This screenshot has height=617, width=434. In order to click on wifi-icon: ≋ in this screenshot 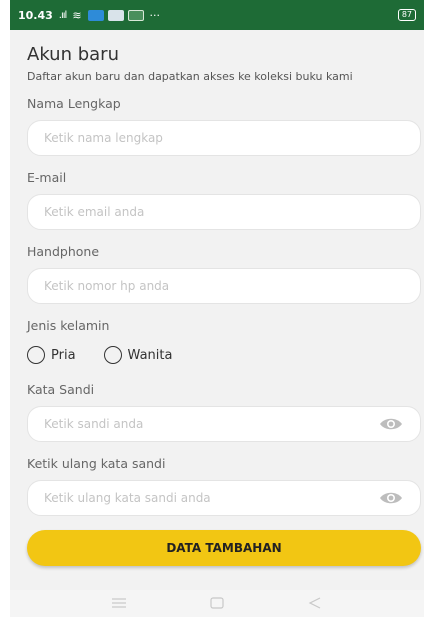, I will do `click(77, 15)`.